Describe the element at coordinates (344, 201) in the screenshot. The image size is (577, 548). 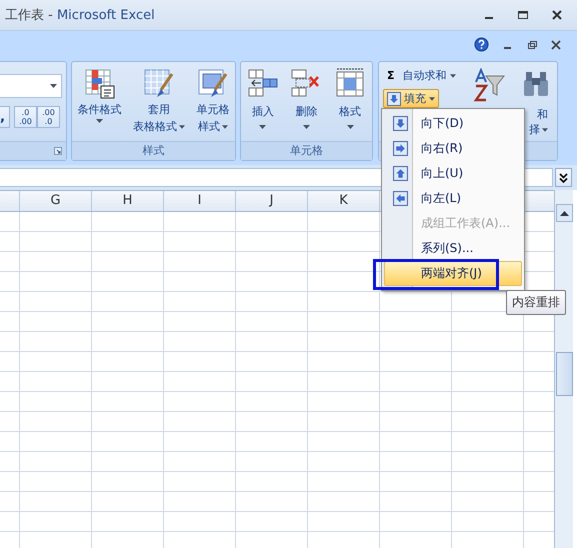
I see `column-header: K` at that location.